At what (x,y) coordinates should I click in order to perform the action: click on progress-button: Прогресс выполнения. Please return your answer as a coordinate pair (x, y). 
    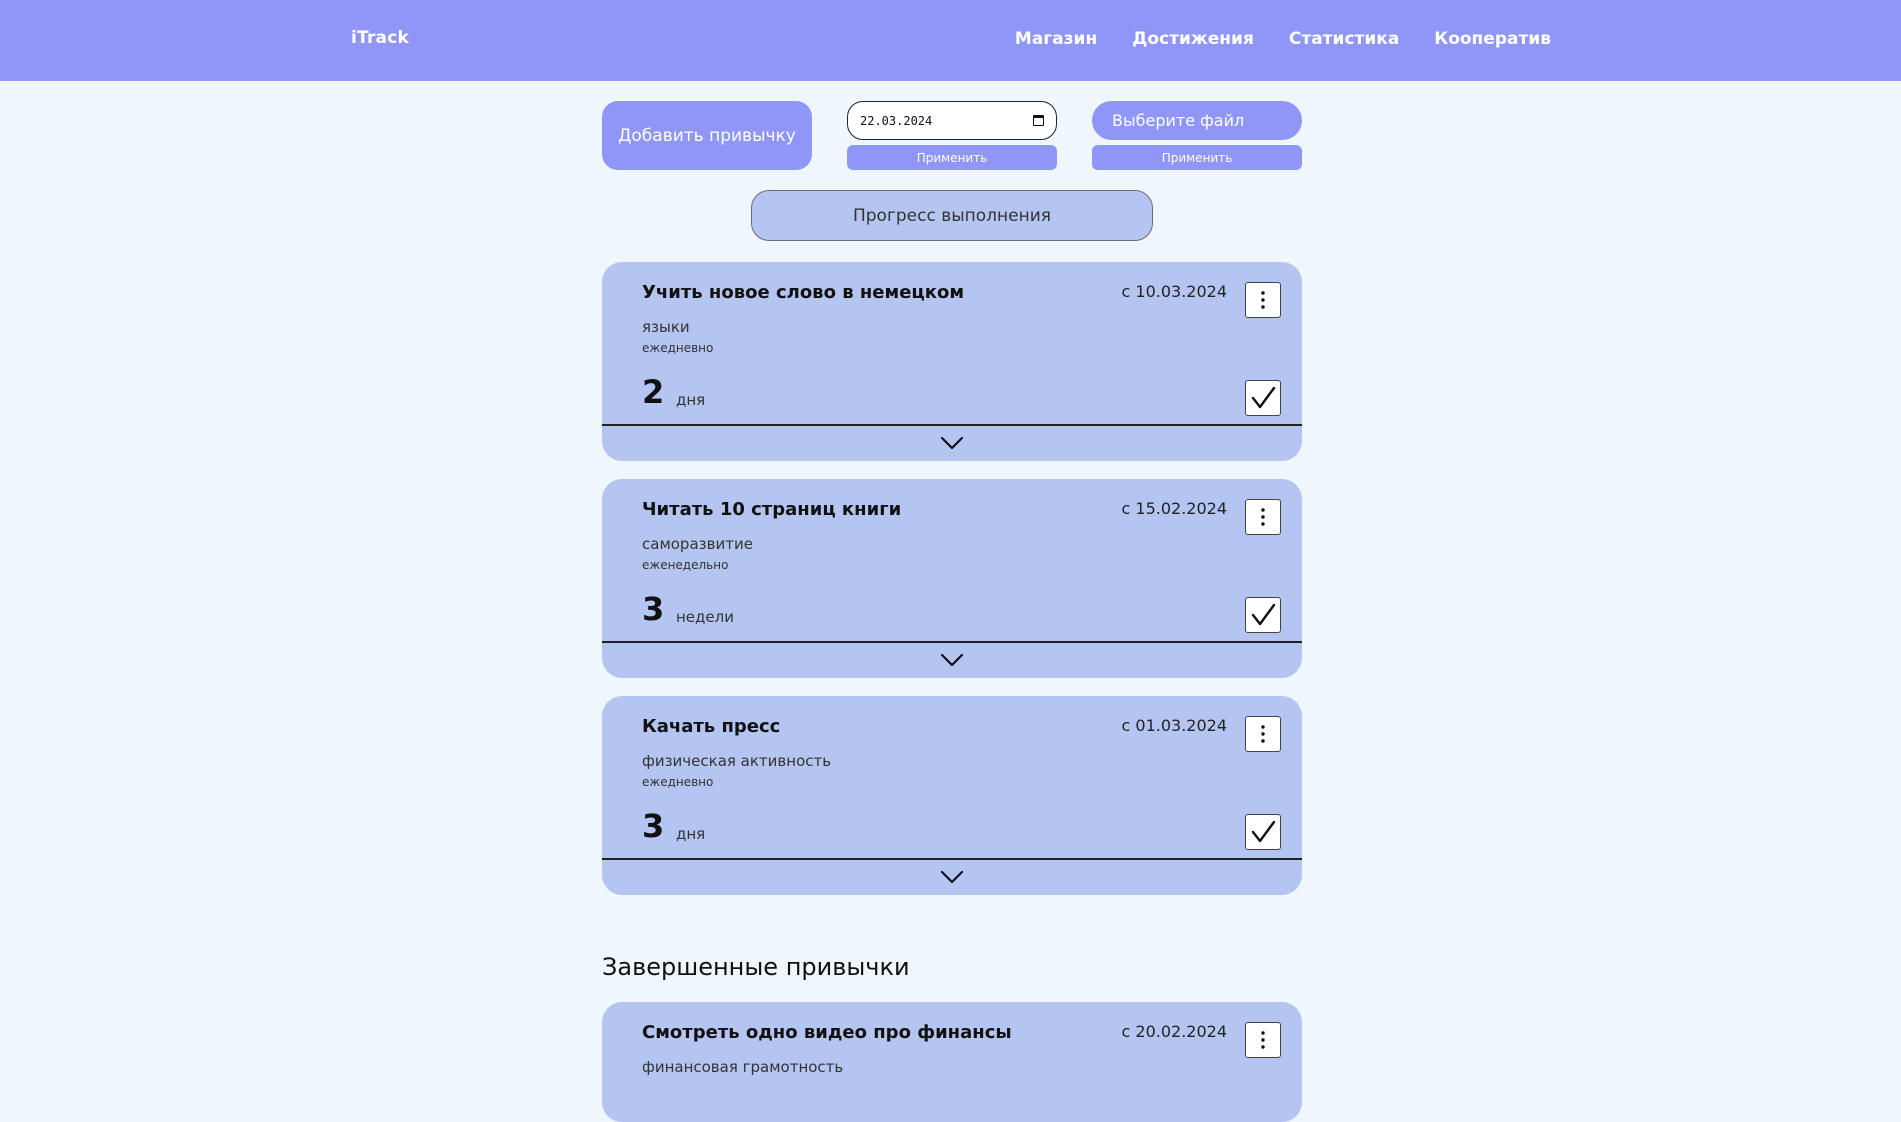
    Looking at the image, I should click on (952, 215).